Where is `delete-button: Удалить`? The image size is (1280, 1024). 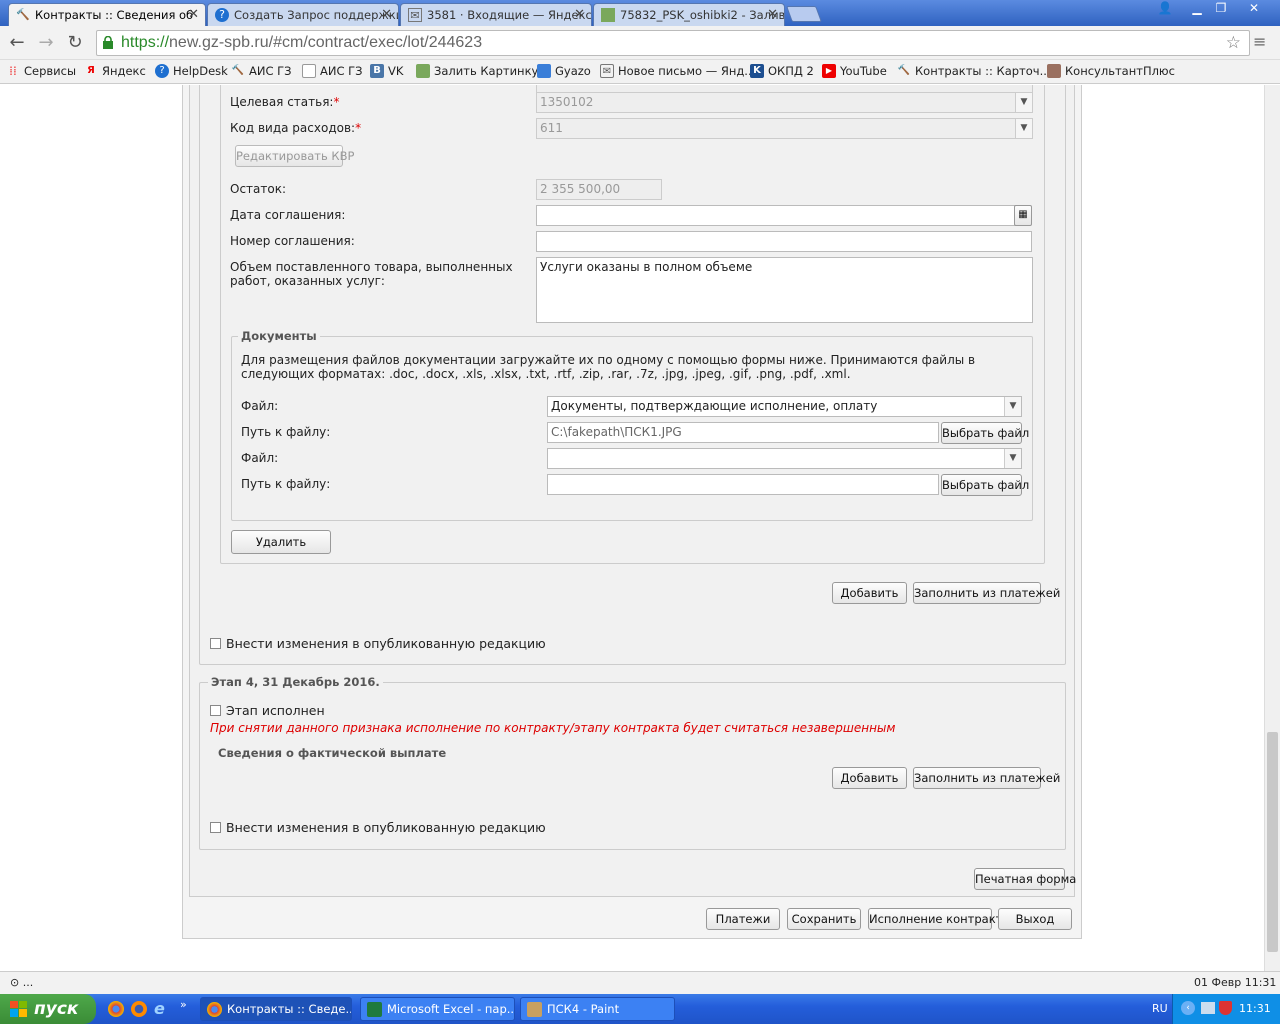
delete-button: Удалить is located at coordinates (281, 542).